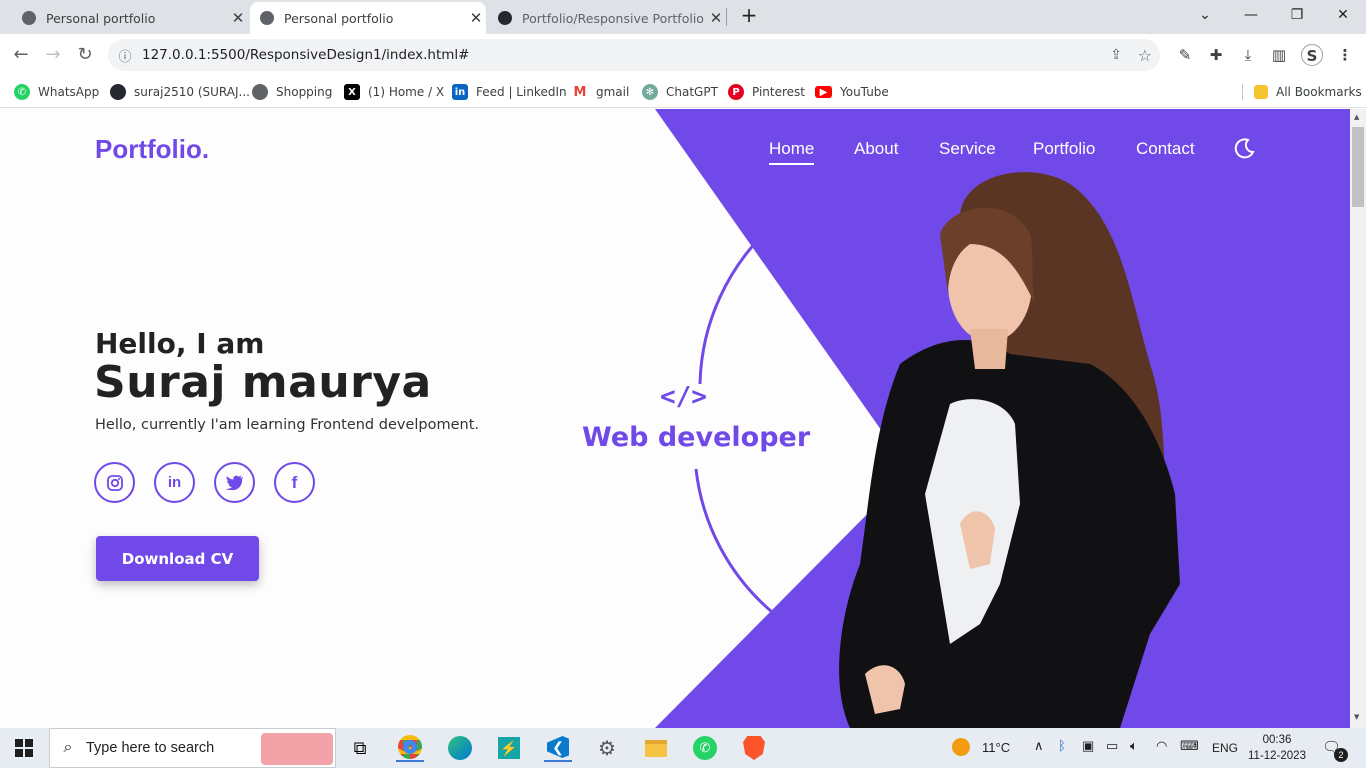  What do you see at coordinates (961, 747) in the screenshot?
I see `weather-icon` at bounding box center [961, 747].